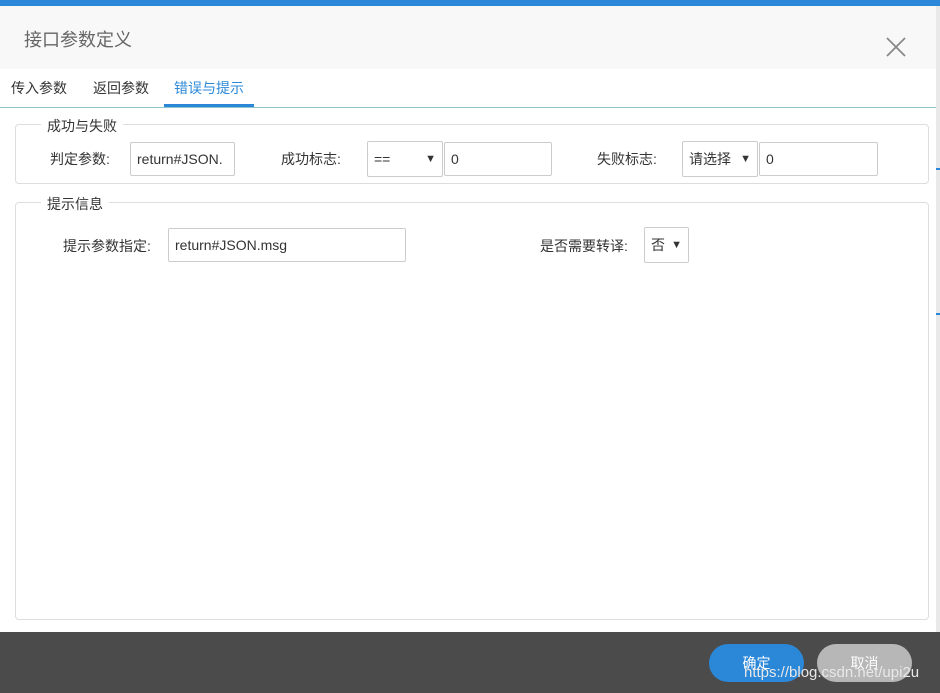 This screenshot has height=693, width=940. Describe the element at coordinates (287, 245) in the screenshot. I see `hint-param-input: return#JSON.msg` at that location.